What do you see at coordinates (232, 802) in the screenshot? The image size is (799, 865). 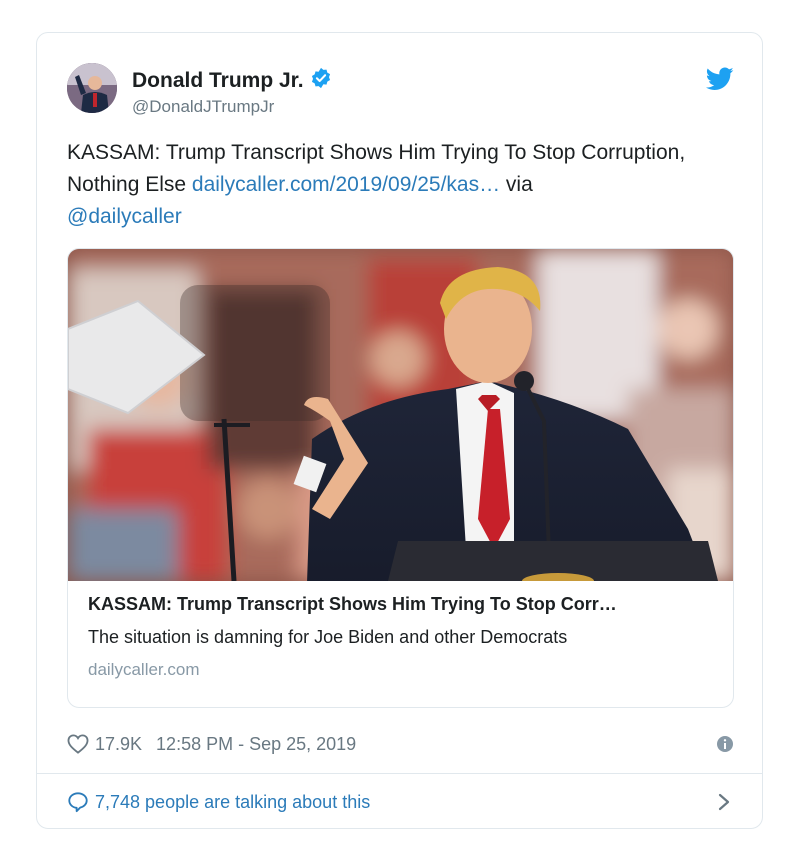 I see `conversation-text: 7,748 people are talking about this` at bounding box center [232, 802].